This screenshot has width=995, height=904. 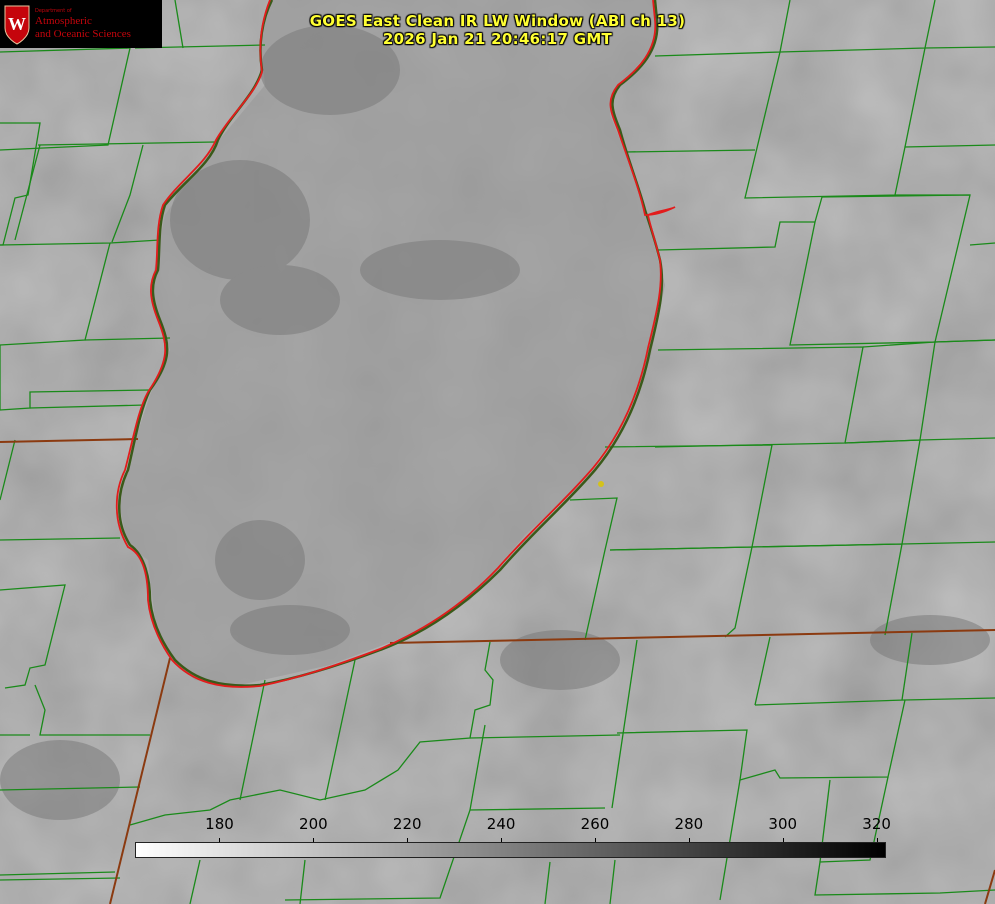 I want to click on colorbar-tick-label: 220, so click(x=407, y=824).